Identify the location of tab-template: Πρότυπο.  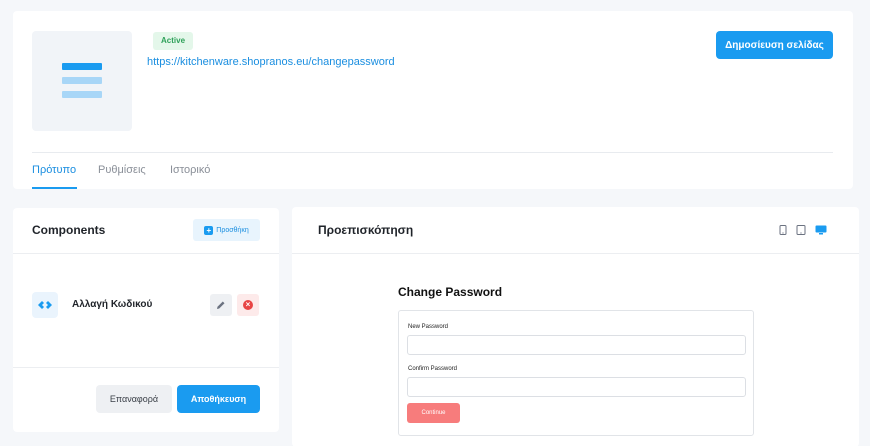
(54, 170).